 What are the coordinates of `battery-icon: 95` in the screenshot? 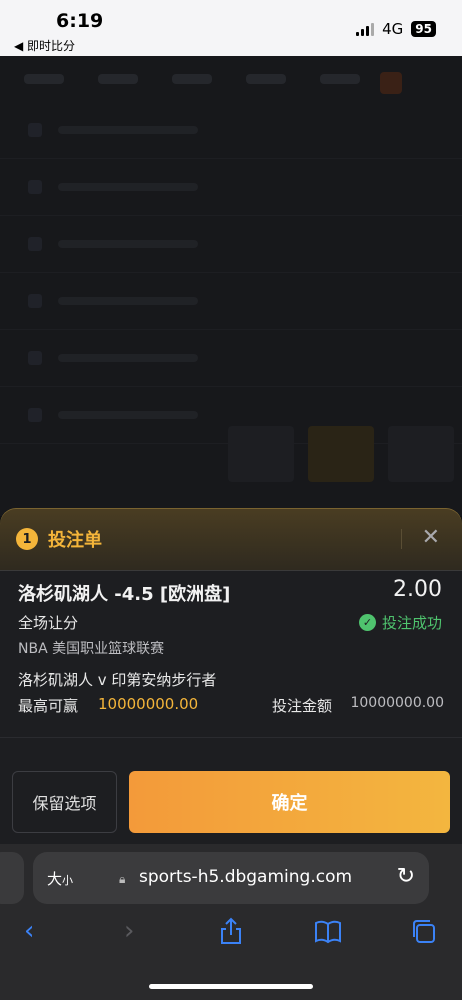 It's located at (423, 29).